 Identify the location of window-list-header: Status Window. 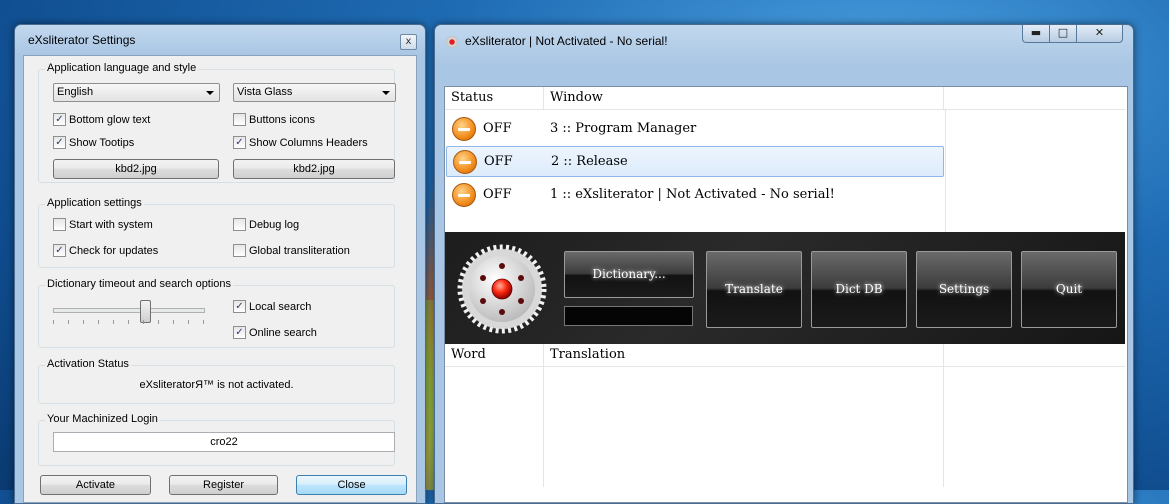
(785, 98).